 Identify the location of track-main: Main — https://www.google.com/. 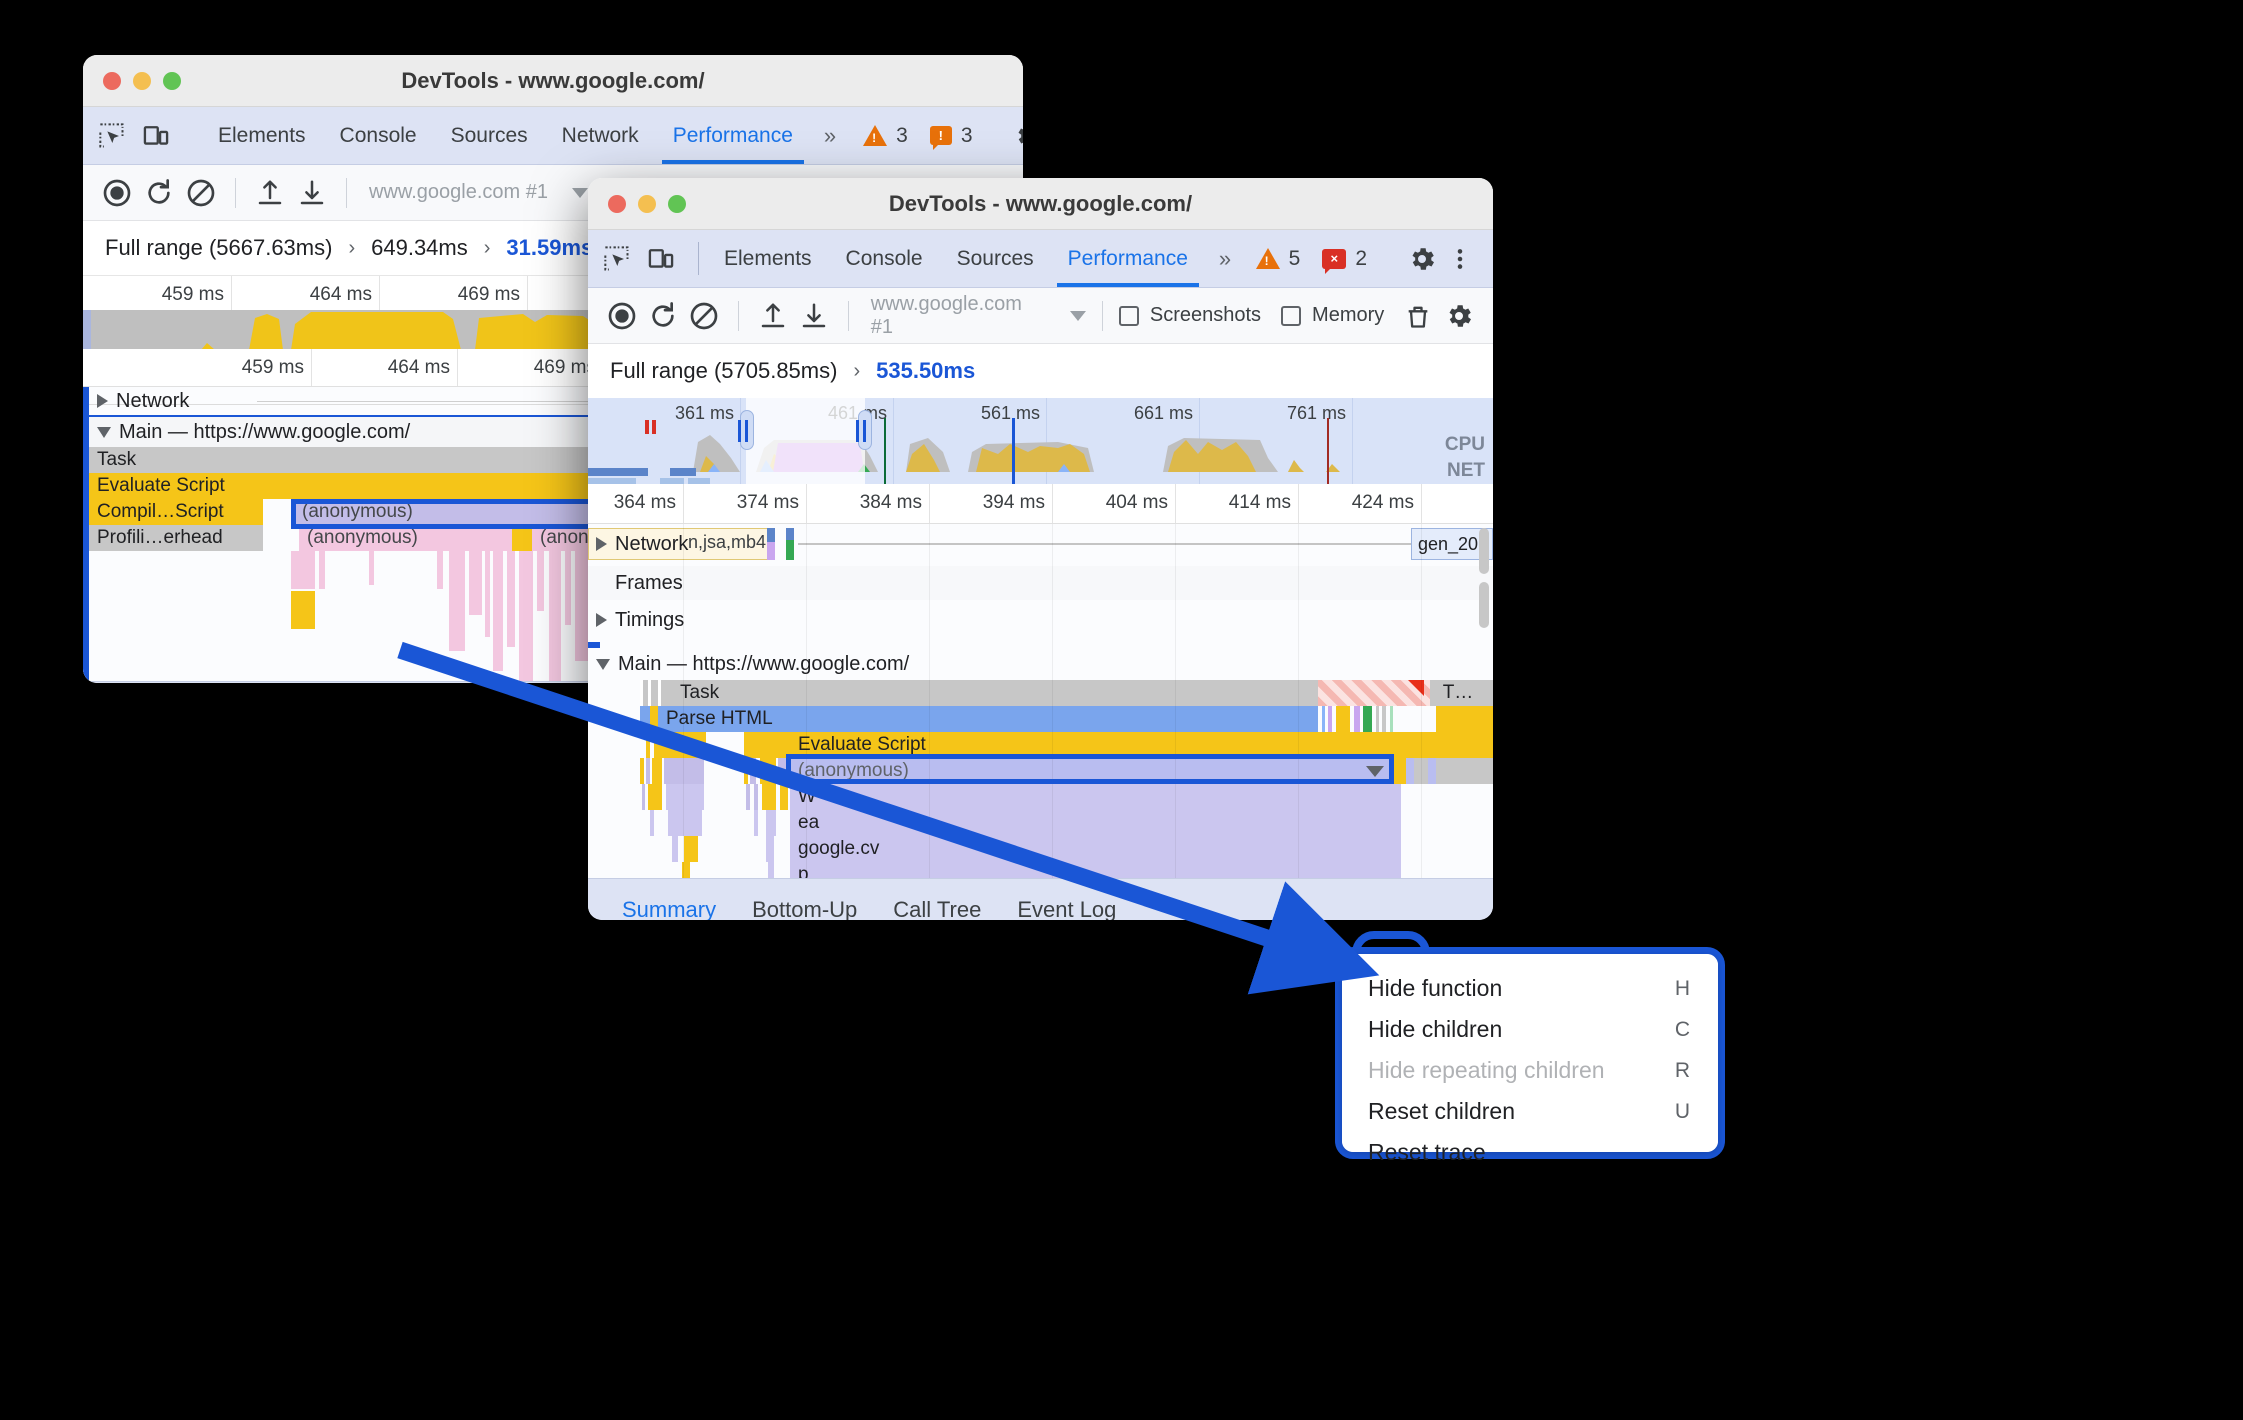
(1040, 664).